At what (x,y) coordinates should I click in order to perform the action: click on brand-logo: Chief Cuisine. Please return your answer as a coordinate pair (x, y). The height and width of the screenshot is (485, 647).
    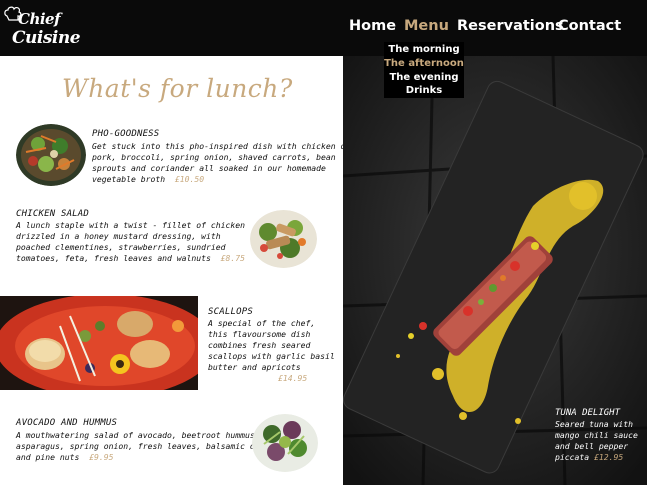
    Looking at the image, I should click on (42, 29).